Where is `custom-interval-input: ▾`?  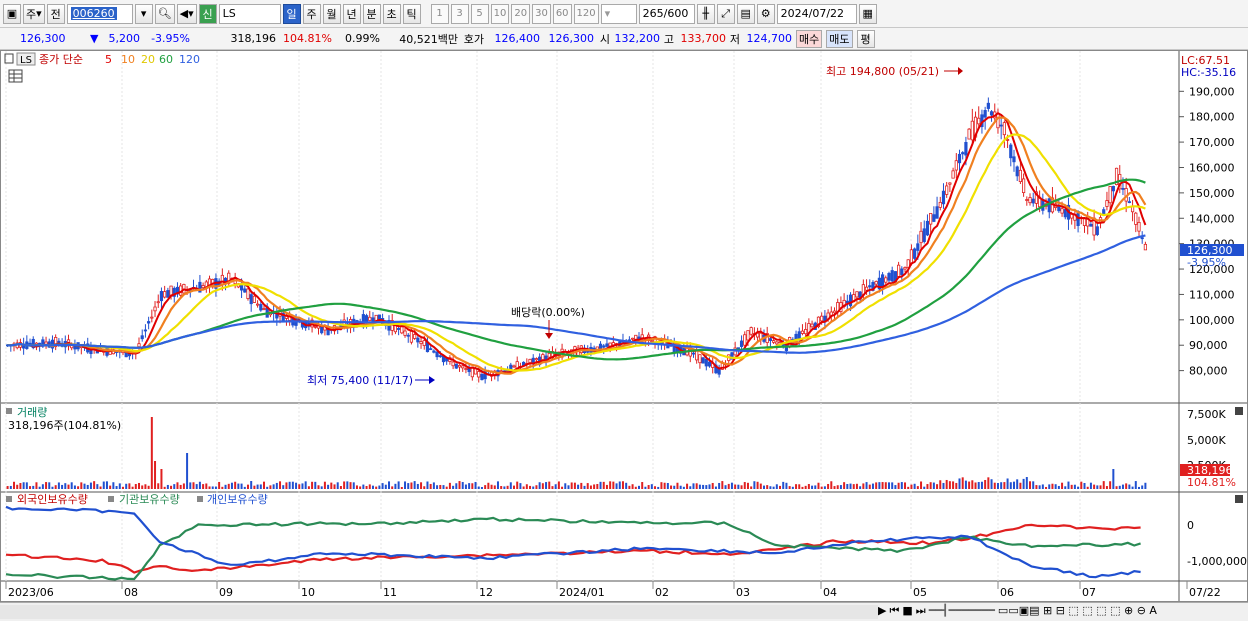 custom-interval-input: ▾ is located at coordinates (618, 13).